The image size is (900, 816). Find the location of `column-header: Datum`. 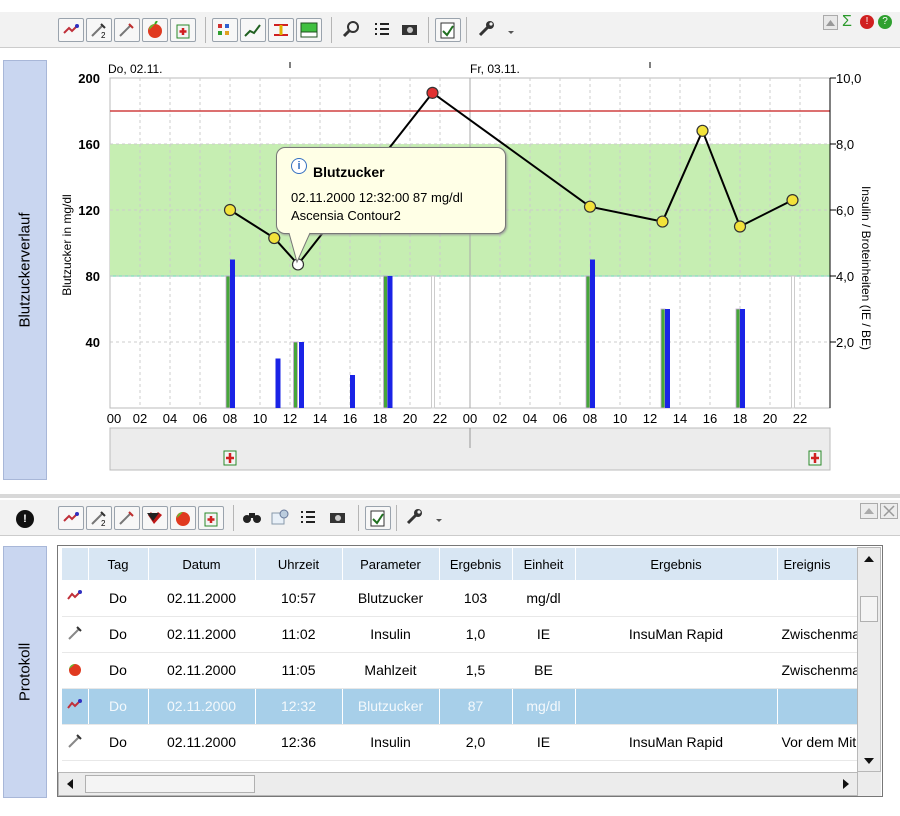

column-header: Datum is located at coordinates (202, 564).